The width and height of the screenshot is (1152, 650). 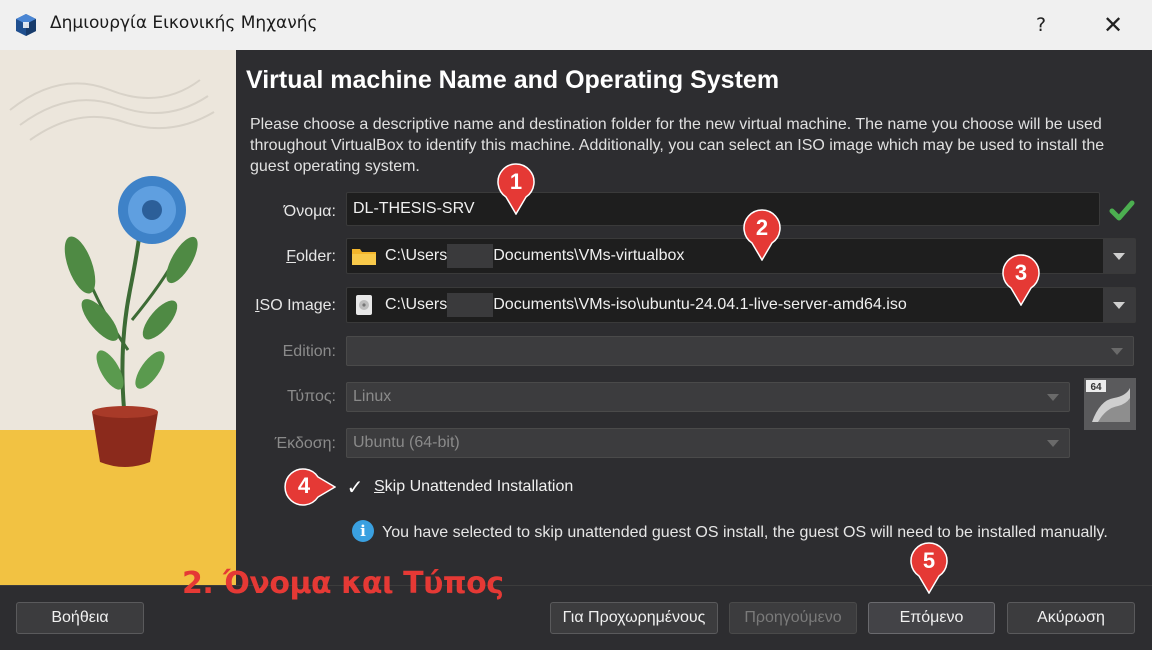 I want to click on edition-dropdown-button, so click(x=1117, y=351).